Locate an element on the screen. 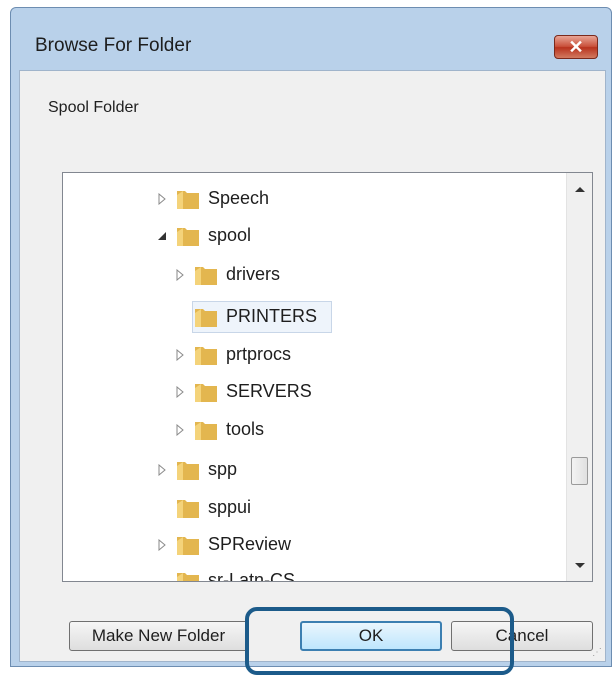 The image size is (614, 677). resize-grip-icon: ⋰ is located at coordinates (597, 652).